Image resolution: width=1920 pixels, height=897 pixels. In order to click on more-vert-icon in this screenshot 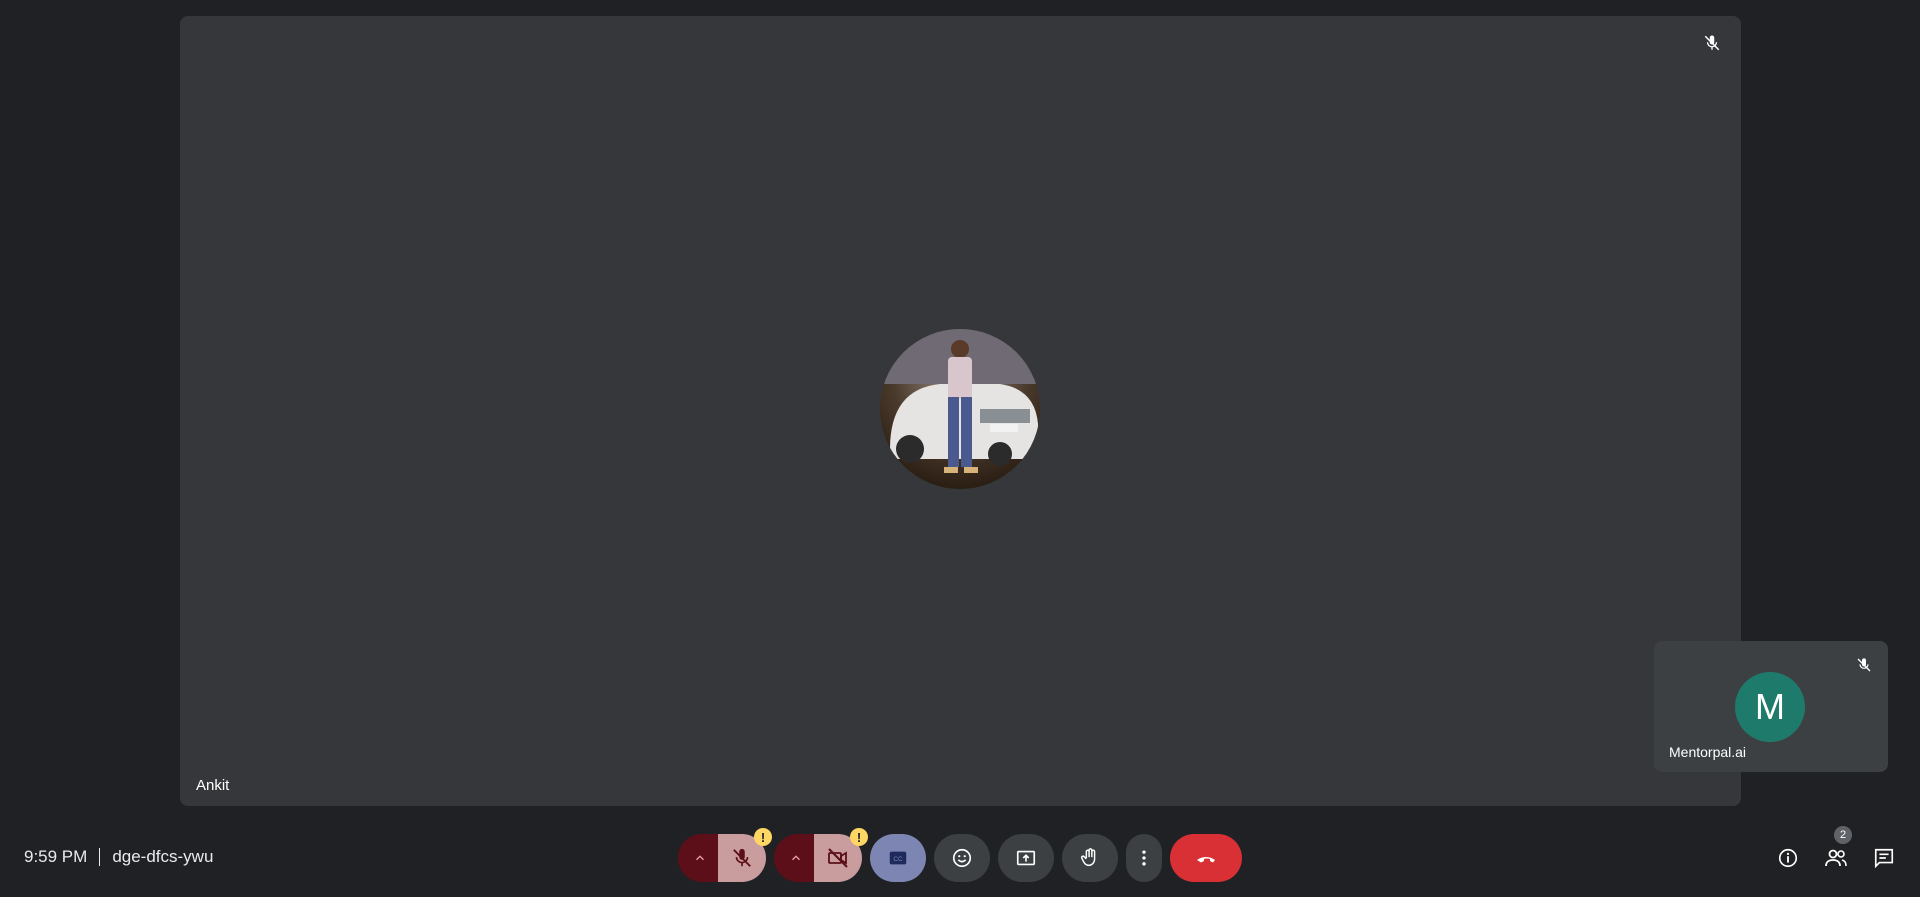, I will do `click(1144, 858)`.